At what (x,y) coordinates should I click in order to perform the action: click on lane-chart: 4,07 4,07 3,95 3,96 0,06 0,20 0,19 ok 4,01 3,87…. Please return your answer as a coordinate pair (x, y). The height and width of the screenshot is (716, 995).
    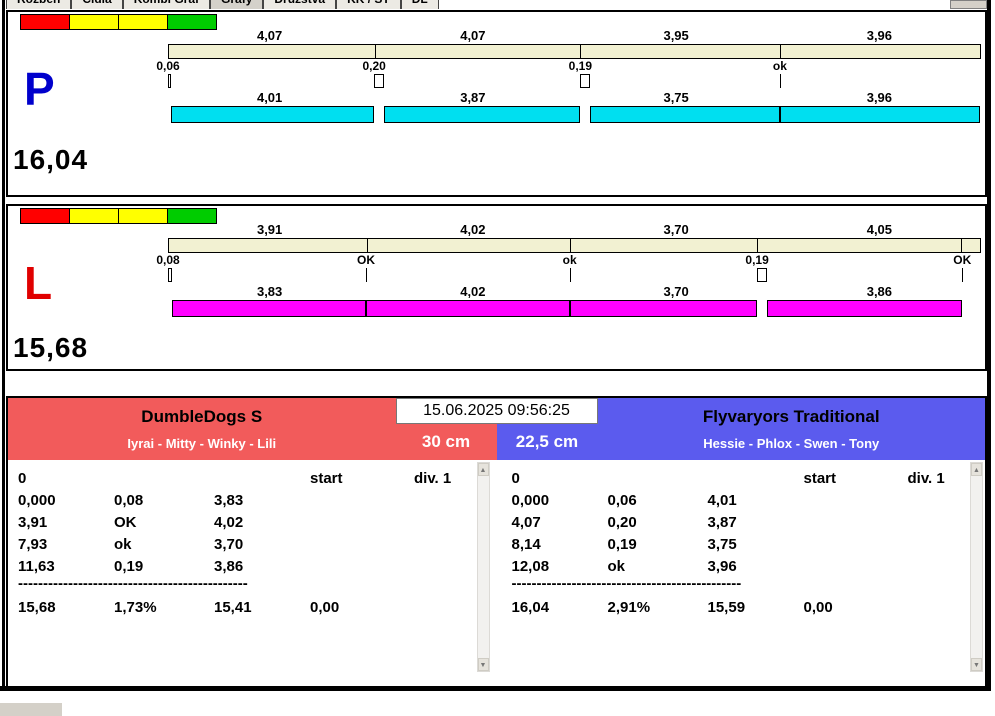
    Looking at the image, I should click on (568, 76).